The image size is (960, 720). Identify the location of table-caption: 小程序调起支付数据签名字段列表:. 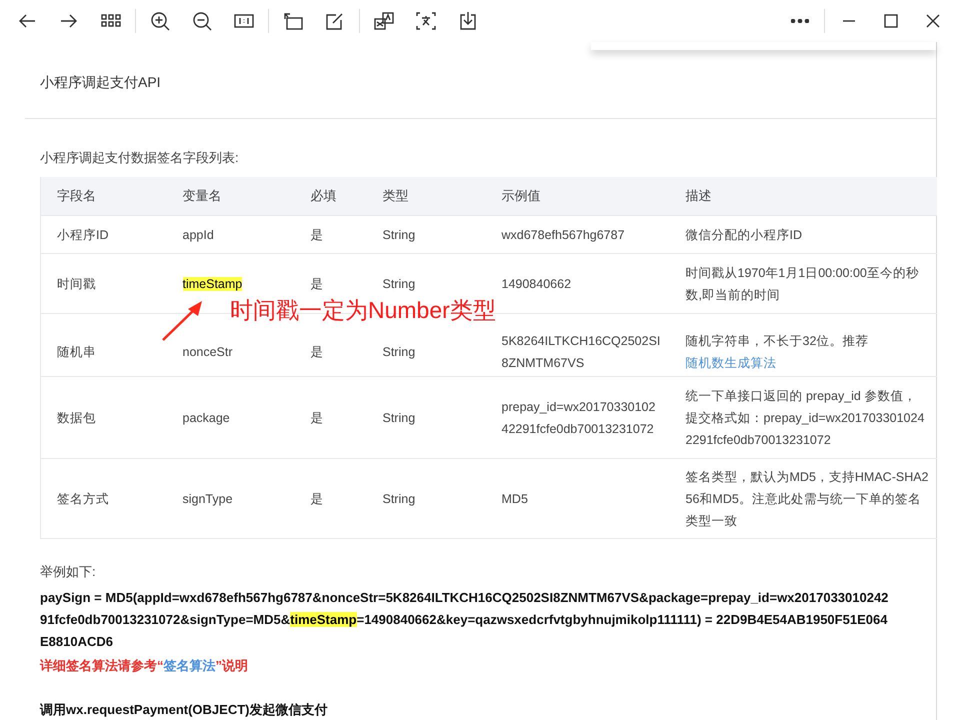
(139, 158).